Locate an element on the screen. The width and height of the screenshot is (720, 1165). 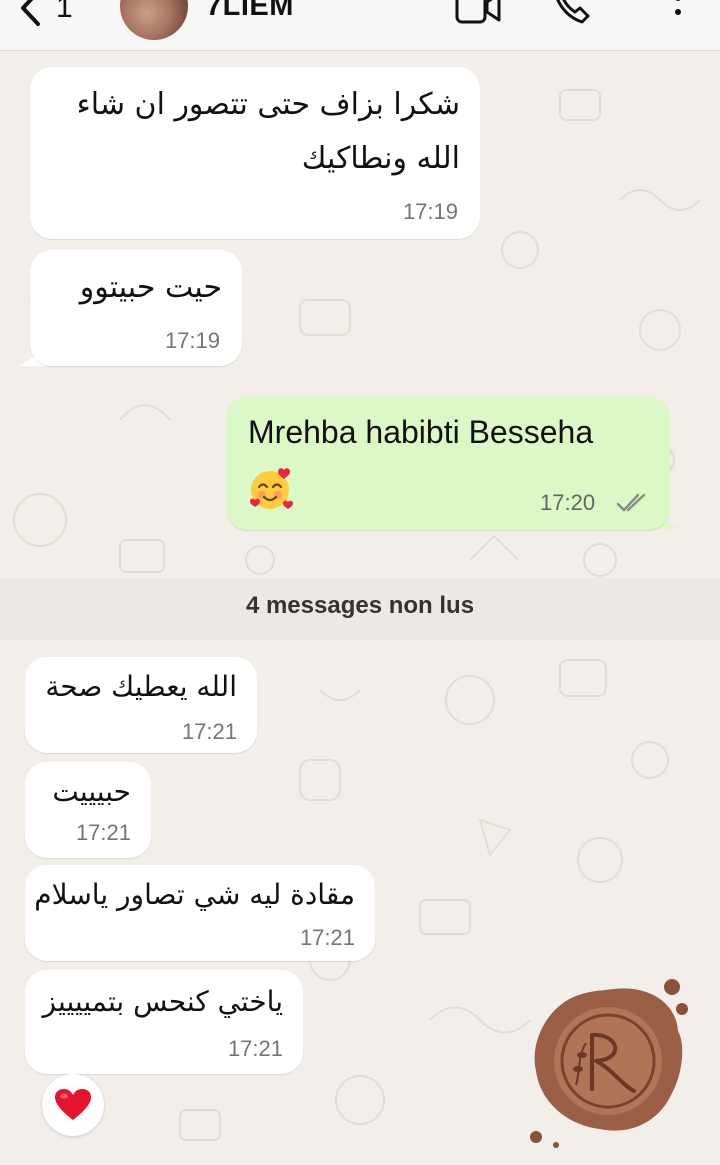
unread-messages-label: 4 messages non lus is located at coordinates (360, 605).